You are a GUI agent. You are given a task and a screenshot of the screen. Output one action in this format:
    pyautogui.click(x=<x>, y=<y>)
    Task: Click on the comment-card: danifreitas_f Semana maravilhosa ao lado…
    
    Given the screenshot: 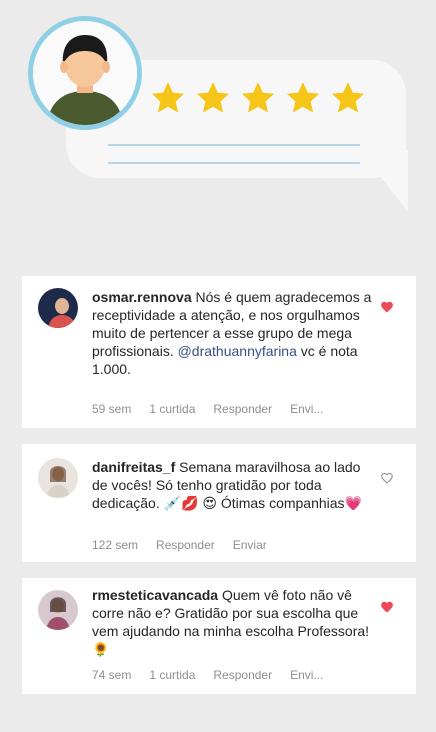 What is the action you would take?
    pyautogui.click(x=219, y=503)
    